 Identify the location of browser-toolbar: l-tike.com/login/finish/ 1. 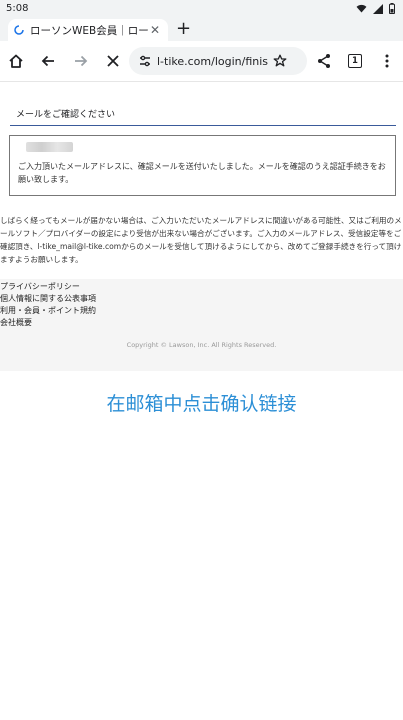
(201, 61).